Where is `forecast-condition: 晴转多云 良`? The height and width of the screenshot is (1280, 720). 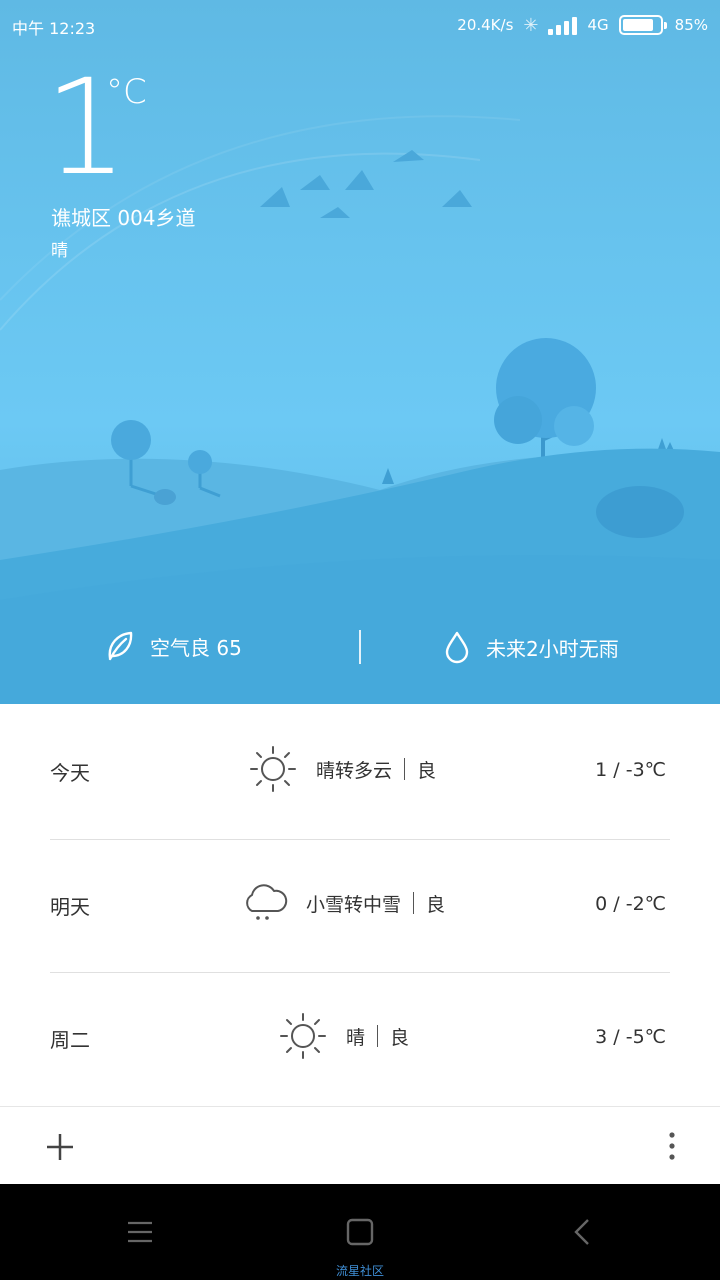
forecast-condition: 晴转多云 良 is located at coordinates (342, 769).